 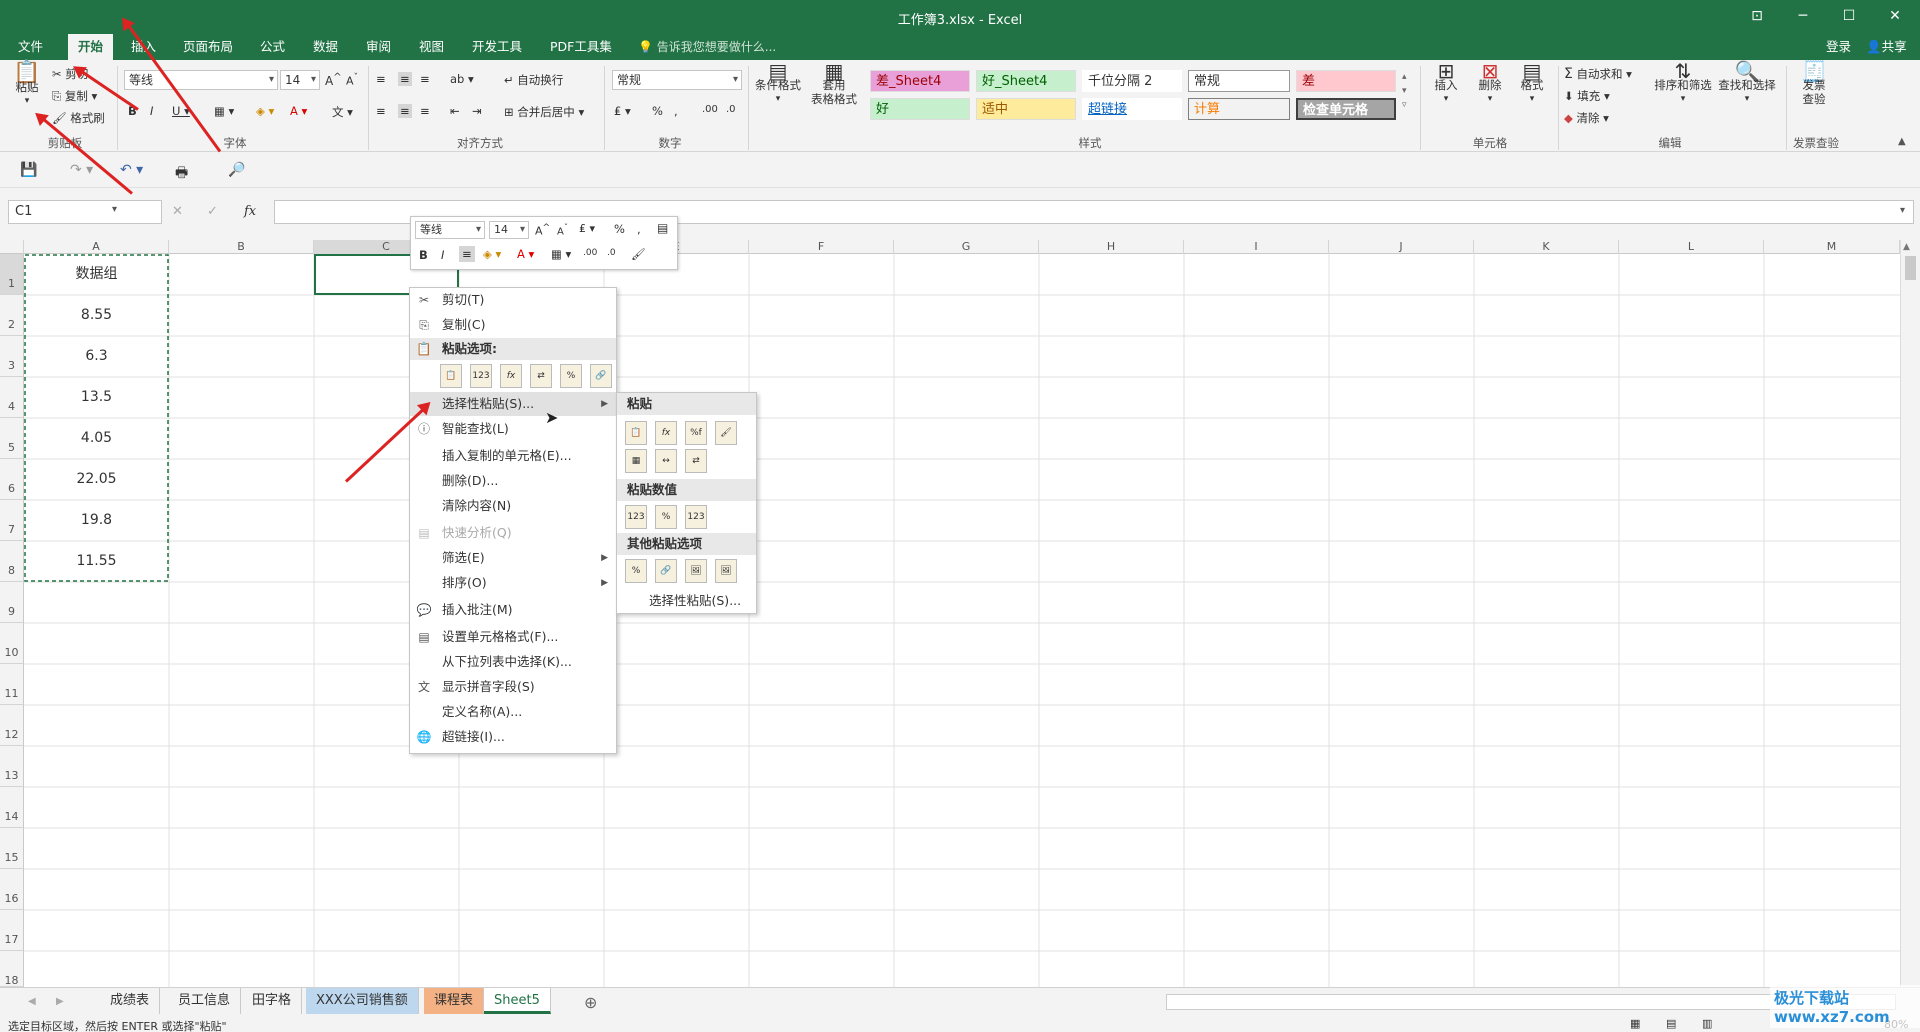 I want to click on column-header: L, so click(x=1691, y=247).